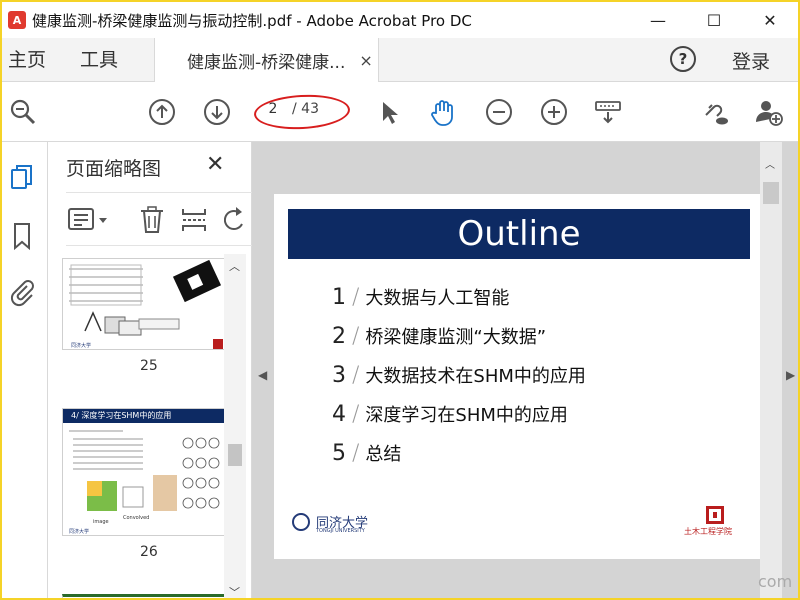 The image size is (800, 600). I want to click on help-button: ?, so click(683, 59).